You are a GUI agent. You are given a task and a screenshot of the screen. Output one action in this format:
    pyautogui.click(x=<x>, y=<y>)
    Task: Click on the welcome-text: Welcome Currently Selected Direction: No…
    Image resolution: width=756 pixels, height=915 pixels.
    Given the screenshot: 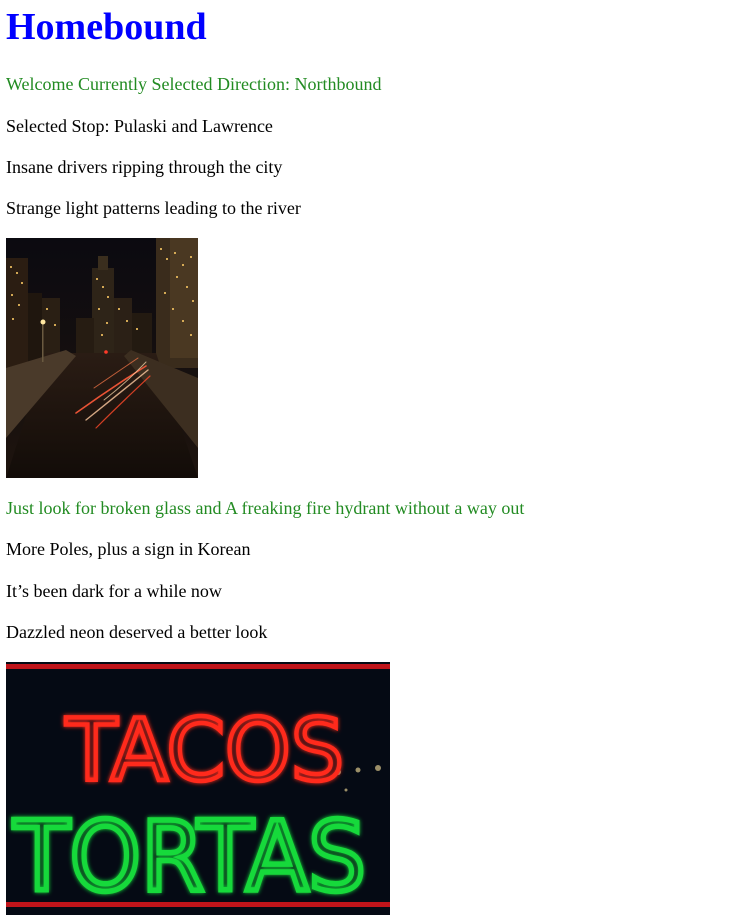 What is the action you would take?
    pyautogui.click(x=194, y=84)
    